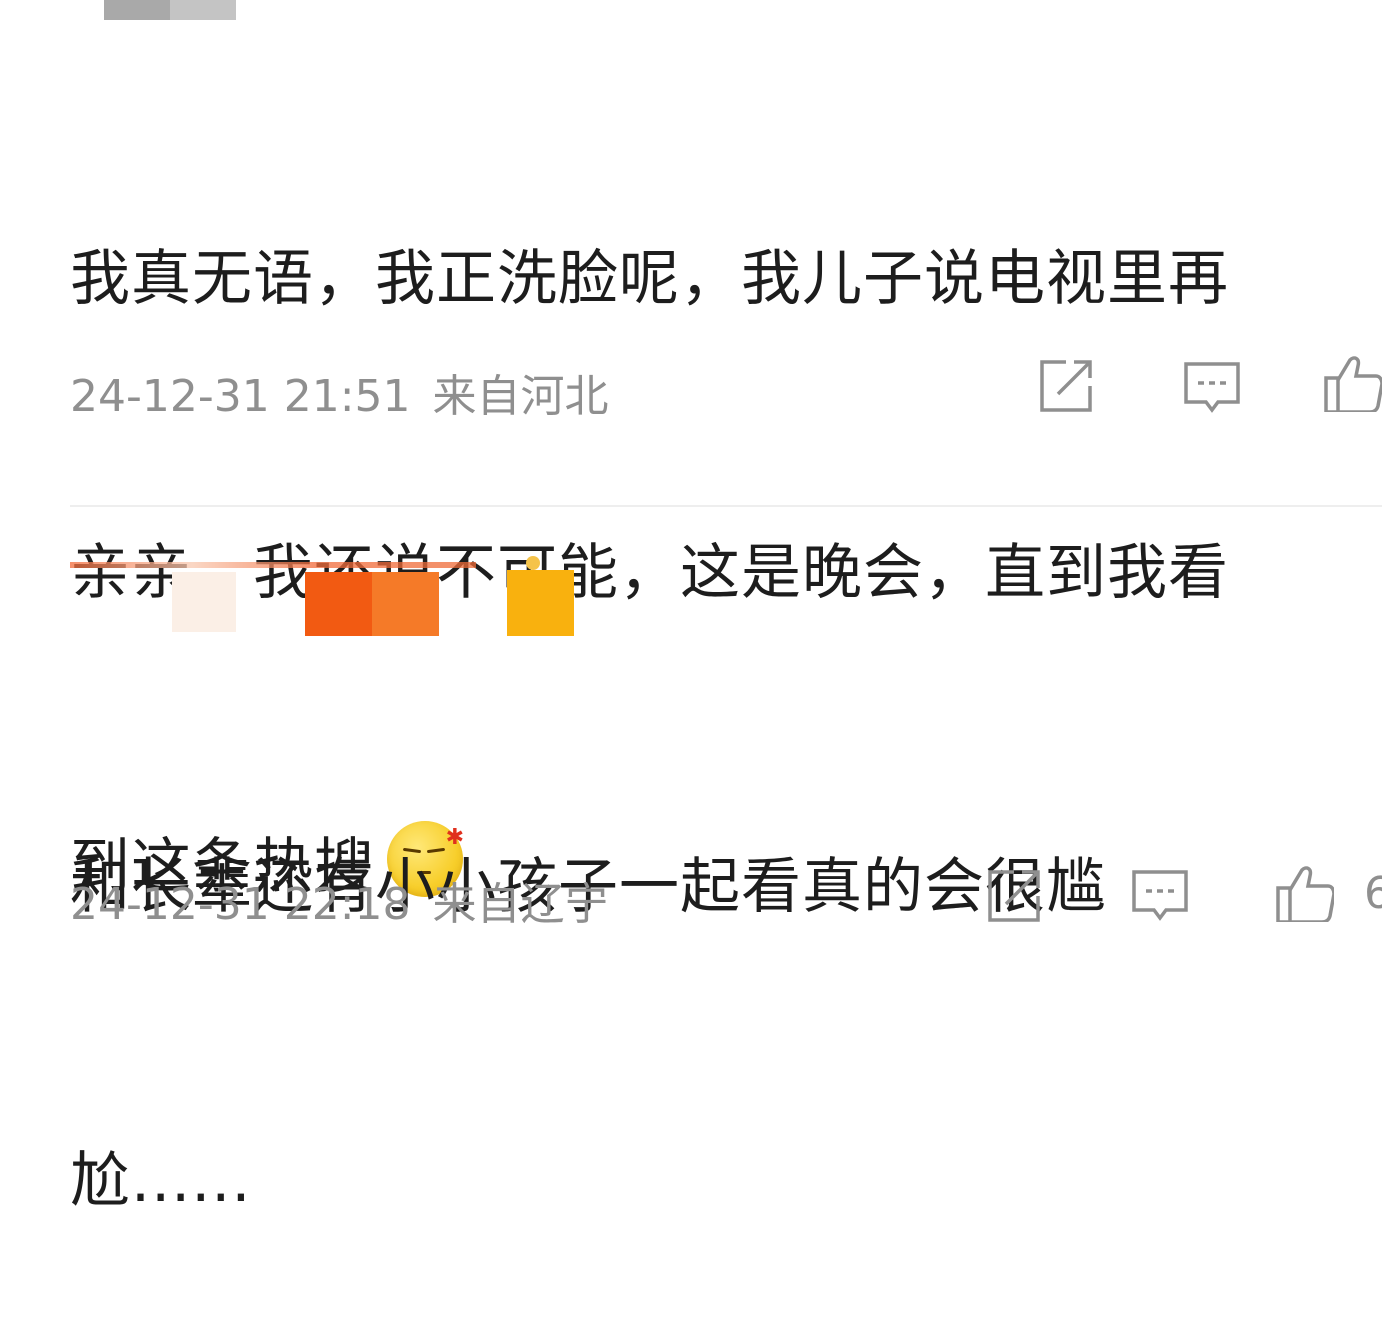  I want to click on comment-2-timestamp: 24-12-31 22:18, so click(240, 904).